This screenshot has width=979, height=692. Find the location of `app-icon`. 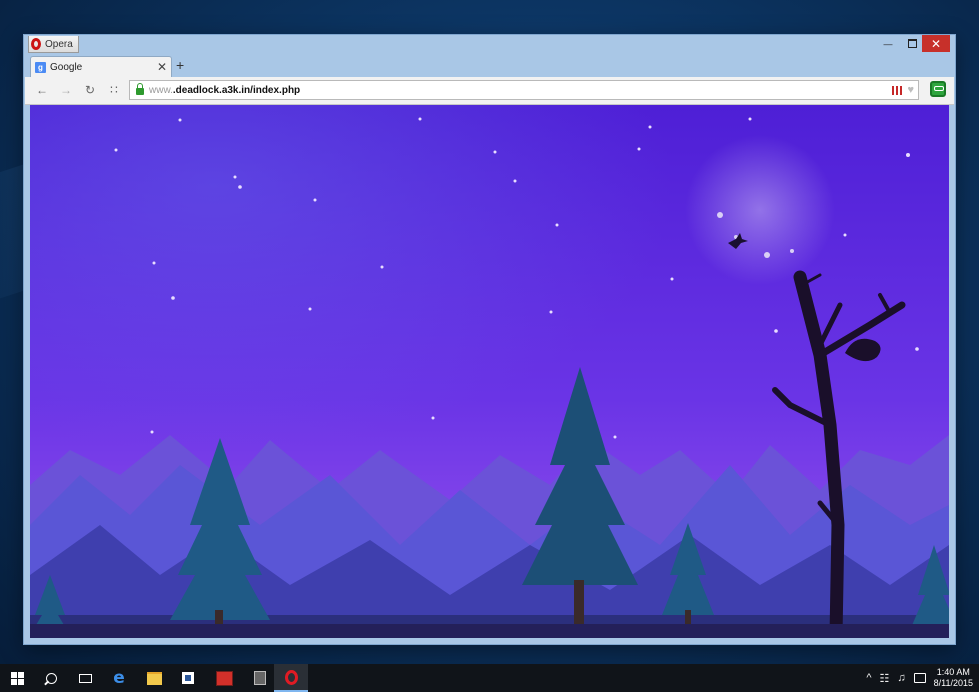

app-icon is located at coordinates (224, 678).